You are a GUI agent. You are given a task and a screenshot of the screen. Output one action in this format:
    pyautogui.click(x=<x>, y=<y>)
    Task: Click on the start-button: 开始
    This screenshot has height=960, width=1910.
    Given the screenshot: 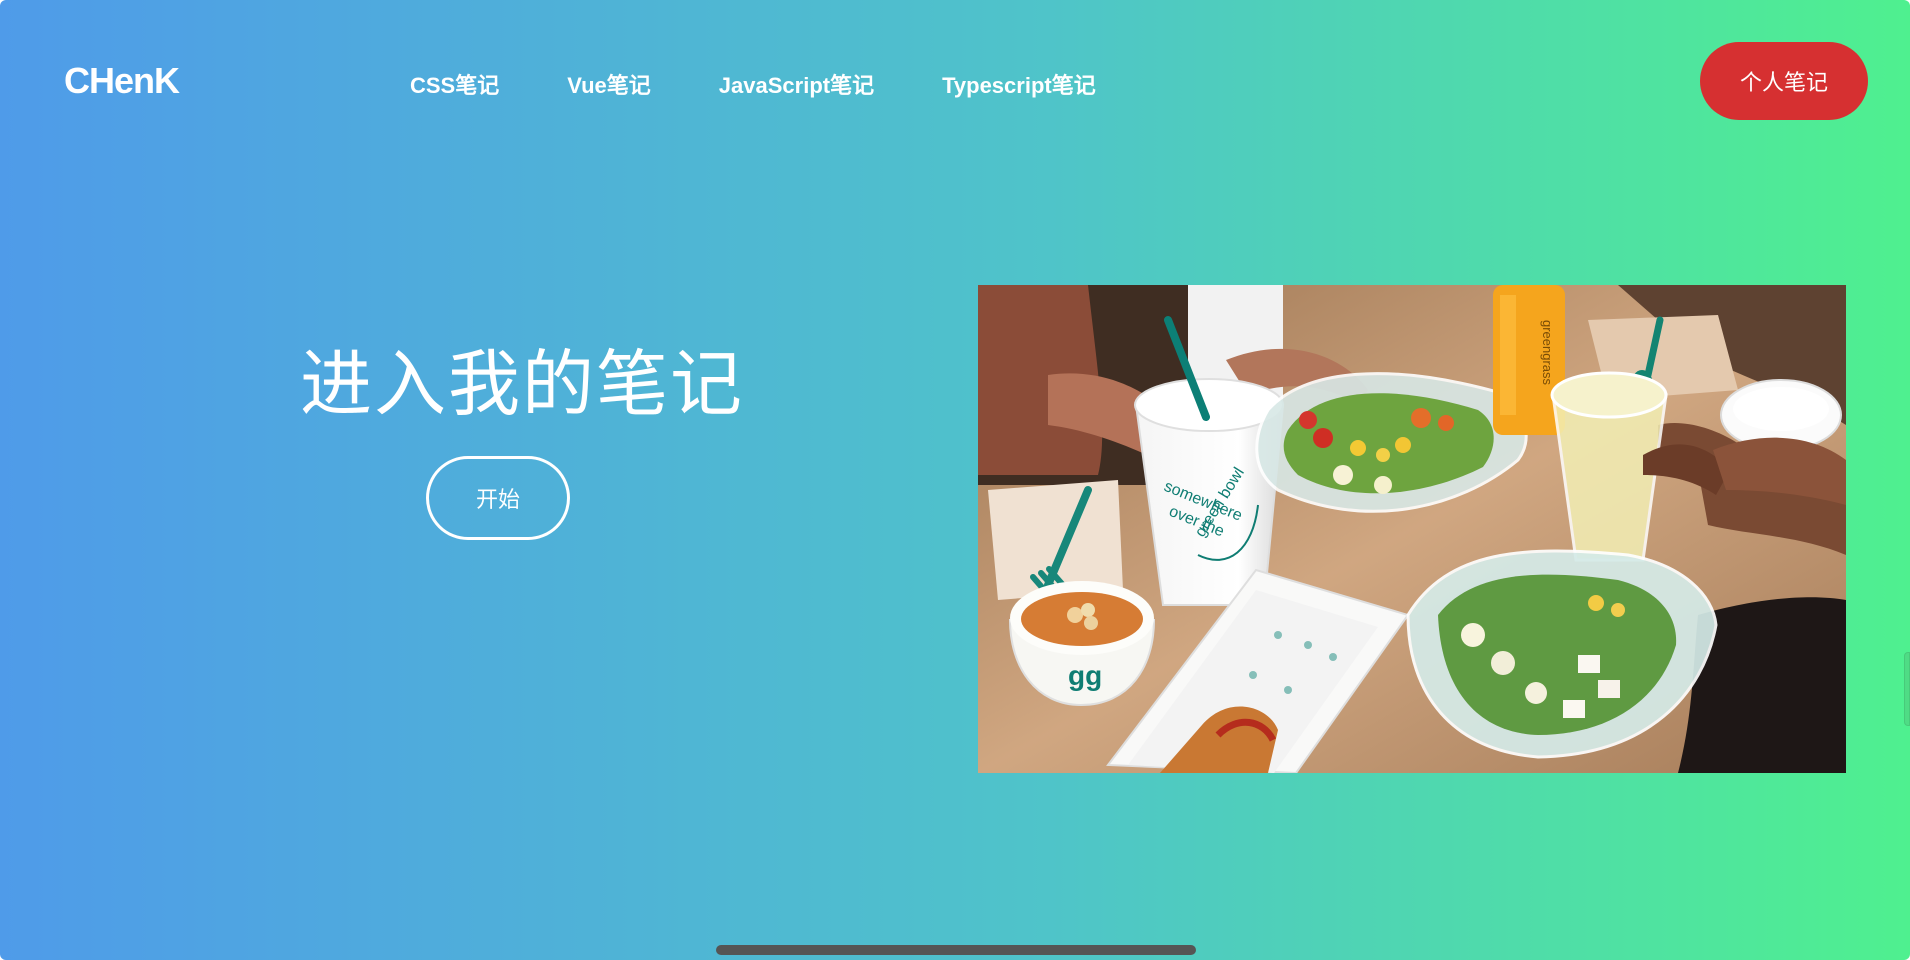 What is the action you would take?
    pyautogui.click(x=498, y=498)
    